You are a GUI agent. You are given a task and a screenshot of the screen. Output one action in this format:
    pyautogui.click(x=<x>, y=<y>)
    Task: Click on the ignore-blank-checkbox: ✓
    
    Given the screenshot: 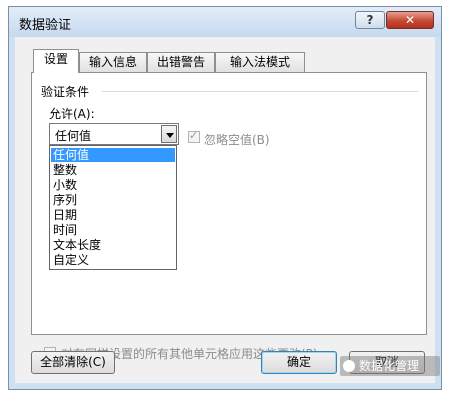 What is the action you would take?
    pyautogui.click(x=194, y=136)
    